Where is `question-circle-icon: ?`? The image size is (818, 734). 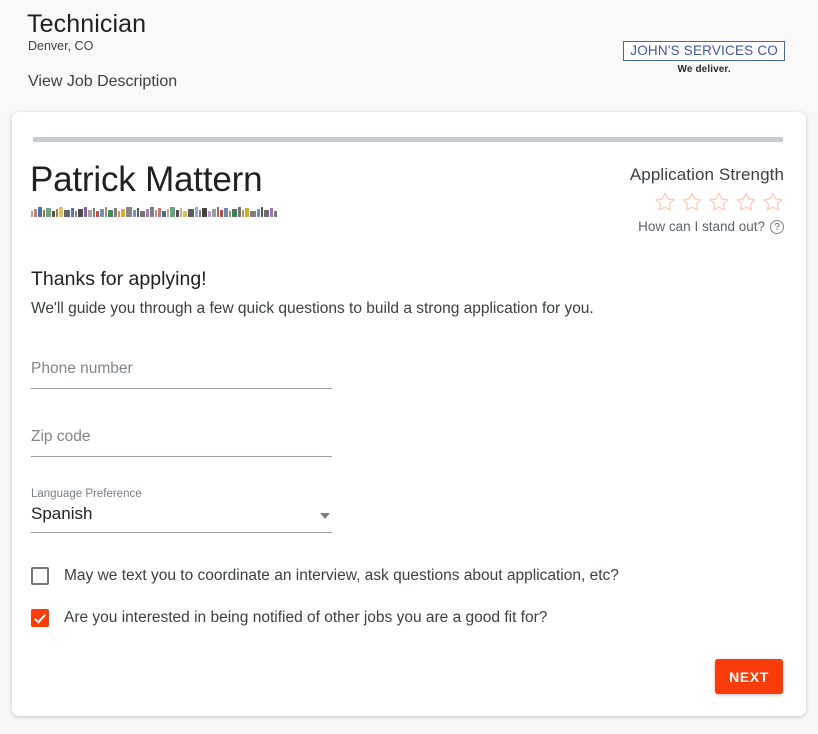 question-circle-icon: ? is located at coordinates (777, 226).